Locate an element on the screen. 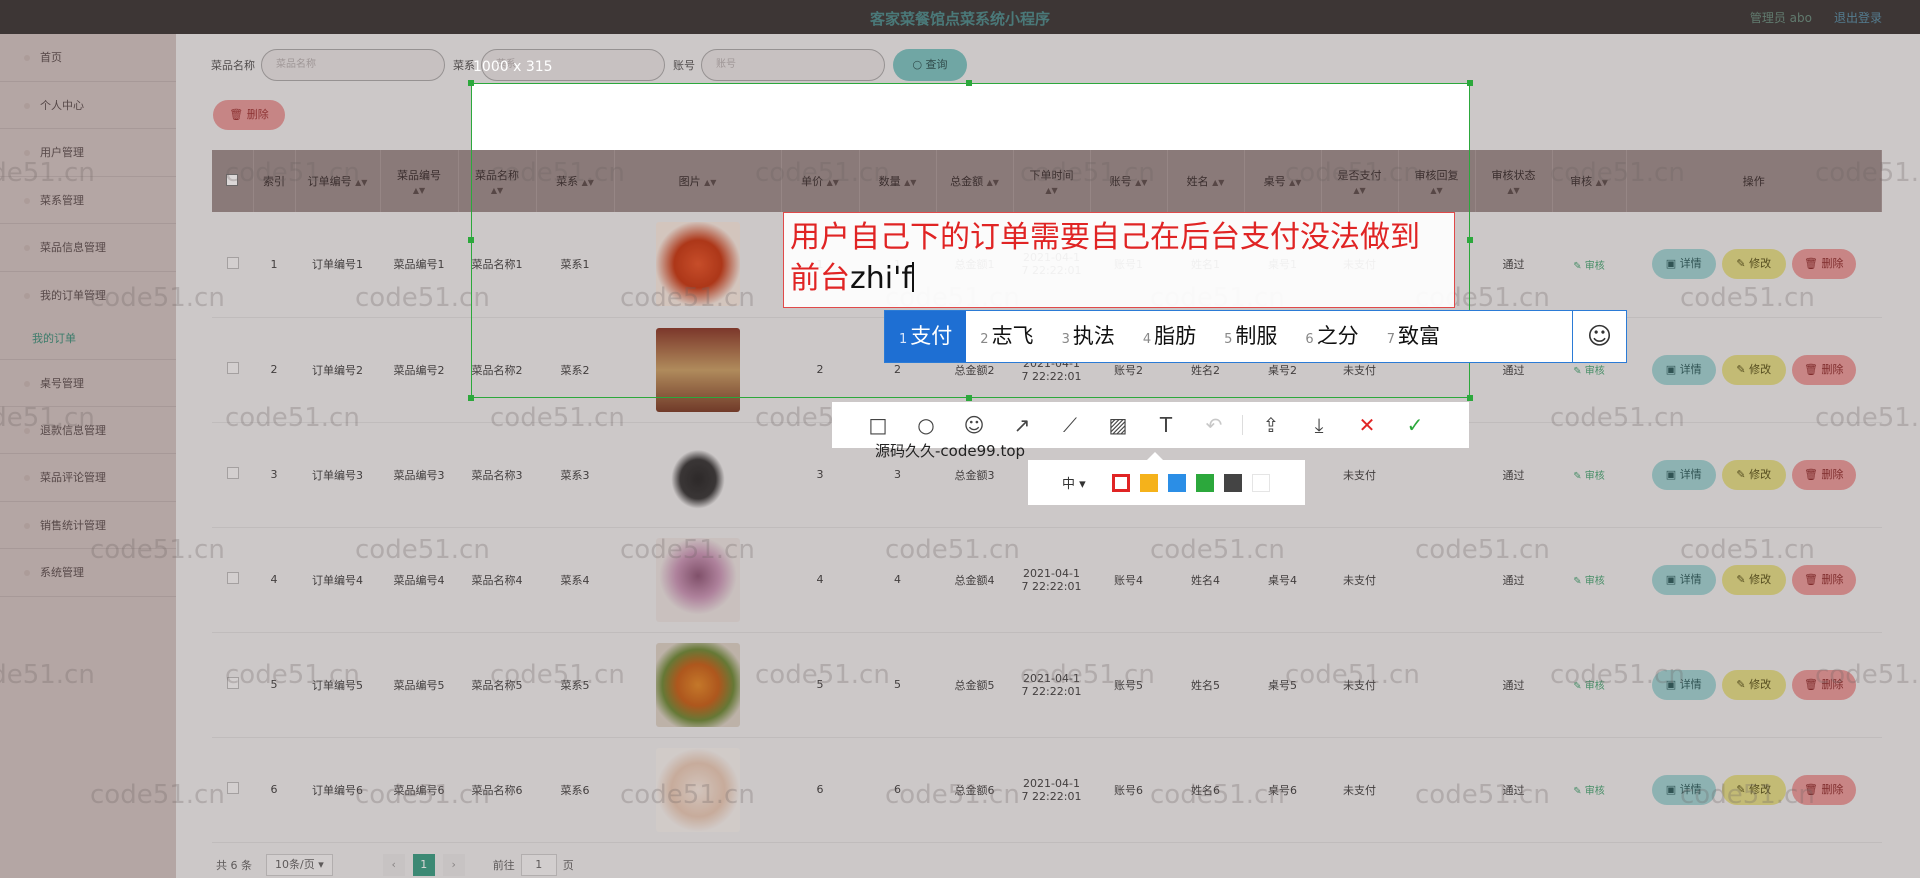 This screenshot has width=1920, height=878. dish-name-input: 菜品名称 is located at coordinates (353, 65).